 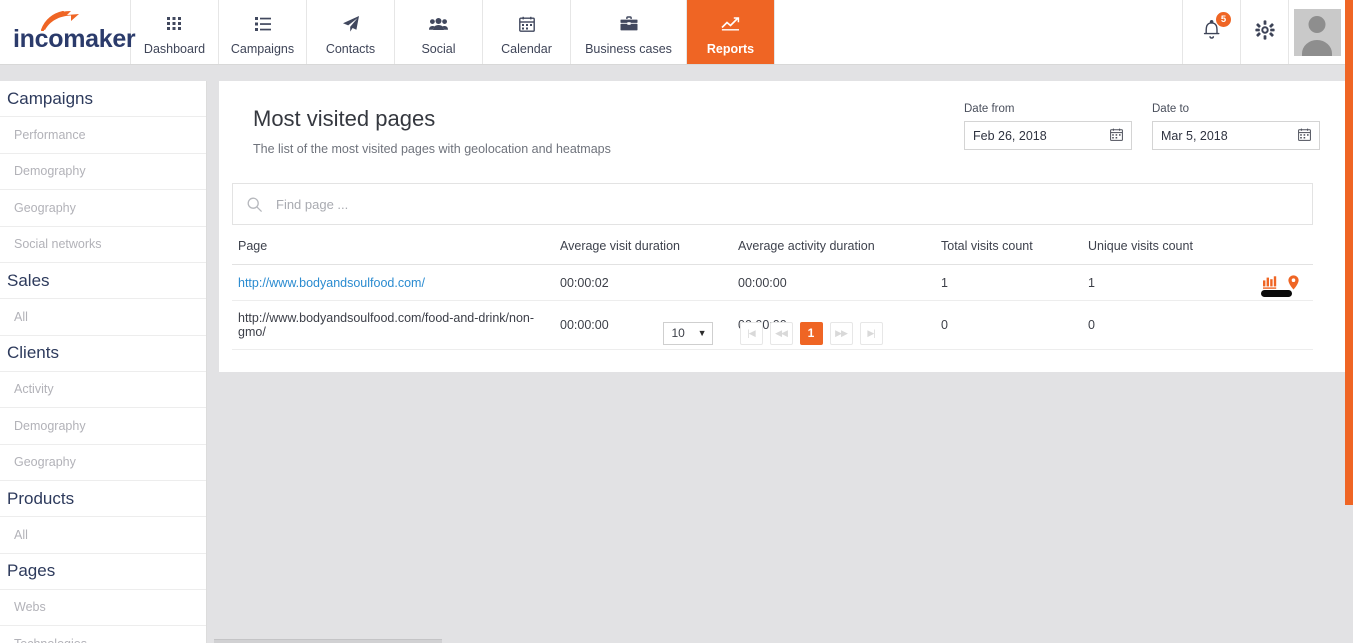 What do you see at coordinates (628, 48) in the screenshot?
I see `nav-label: Business cases` at bounding box center [628, 48].